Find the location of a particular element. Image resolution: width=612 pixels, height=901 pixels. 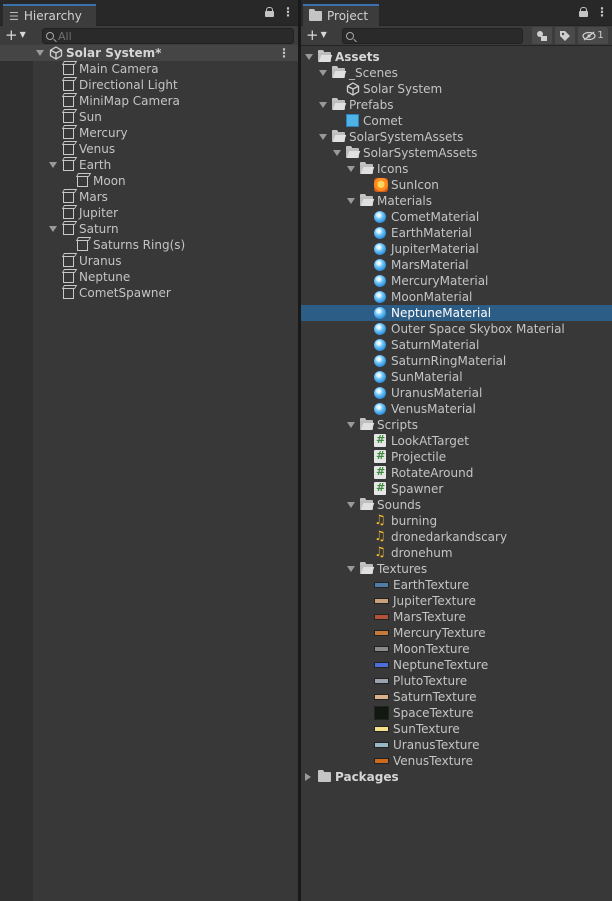

project-item: Spawner is located at coordinates (456, 489).